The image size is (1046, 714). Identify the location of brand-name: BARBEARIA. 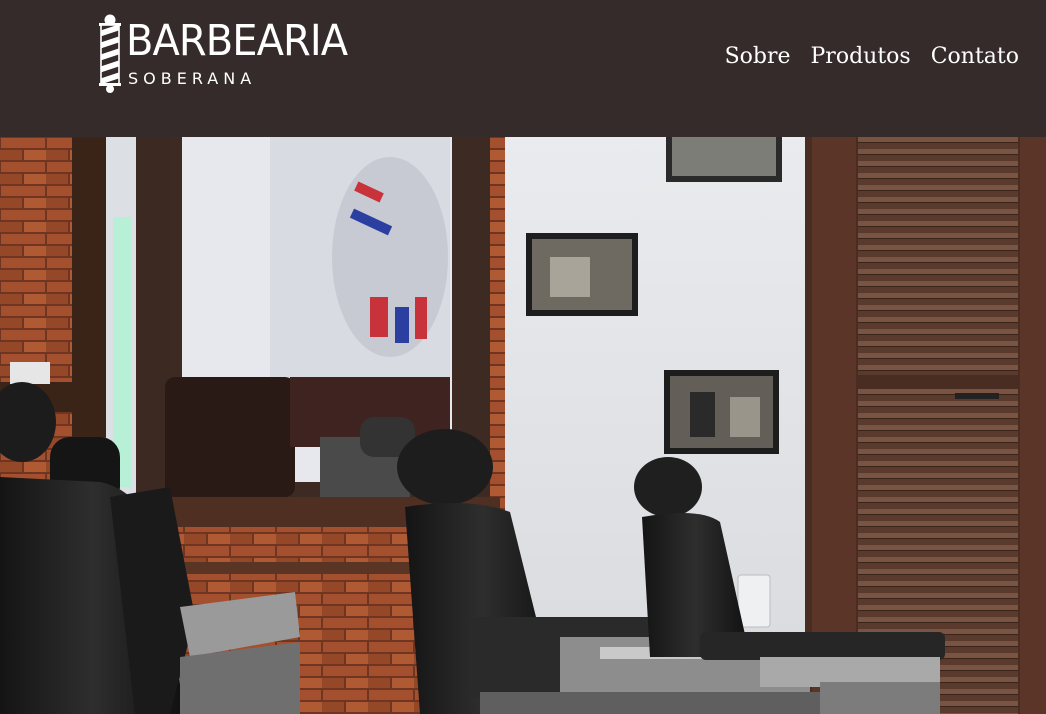
(237, 41).